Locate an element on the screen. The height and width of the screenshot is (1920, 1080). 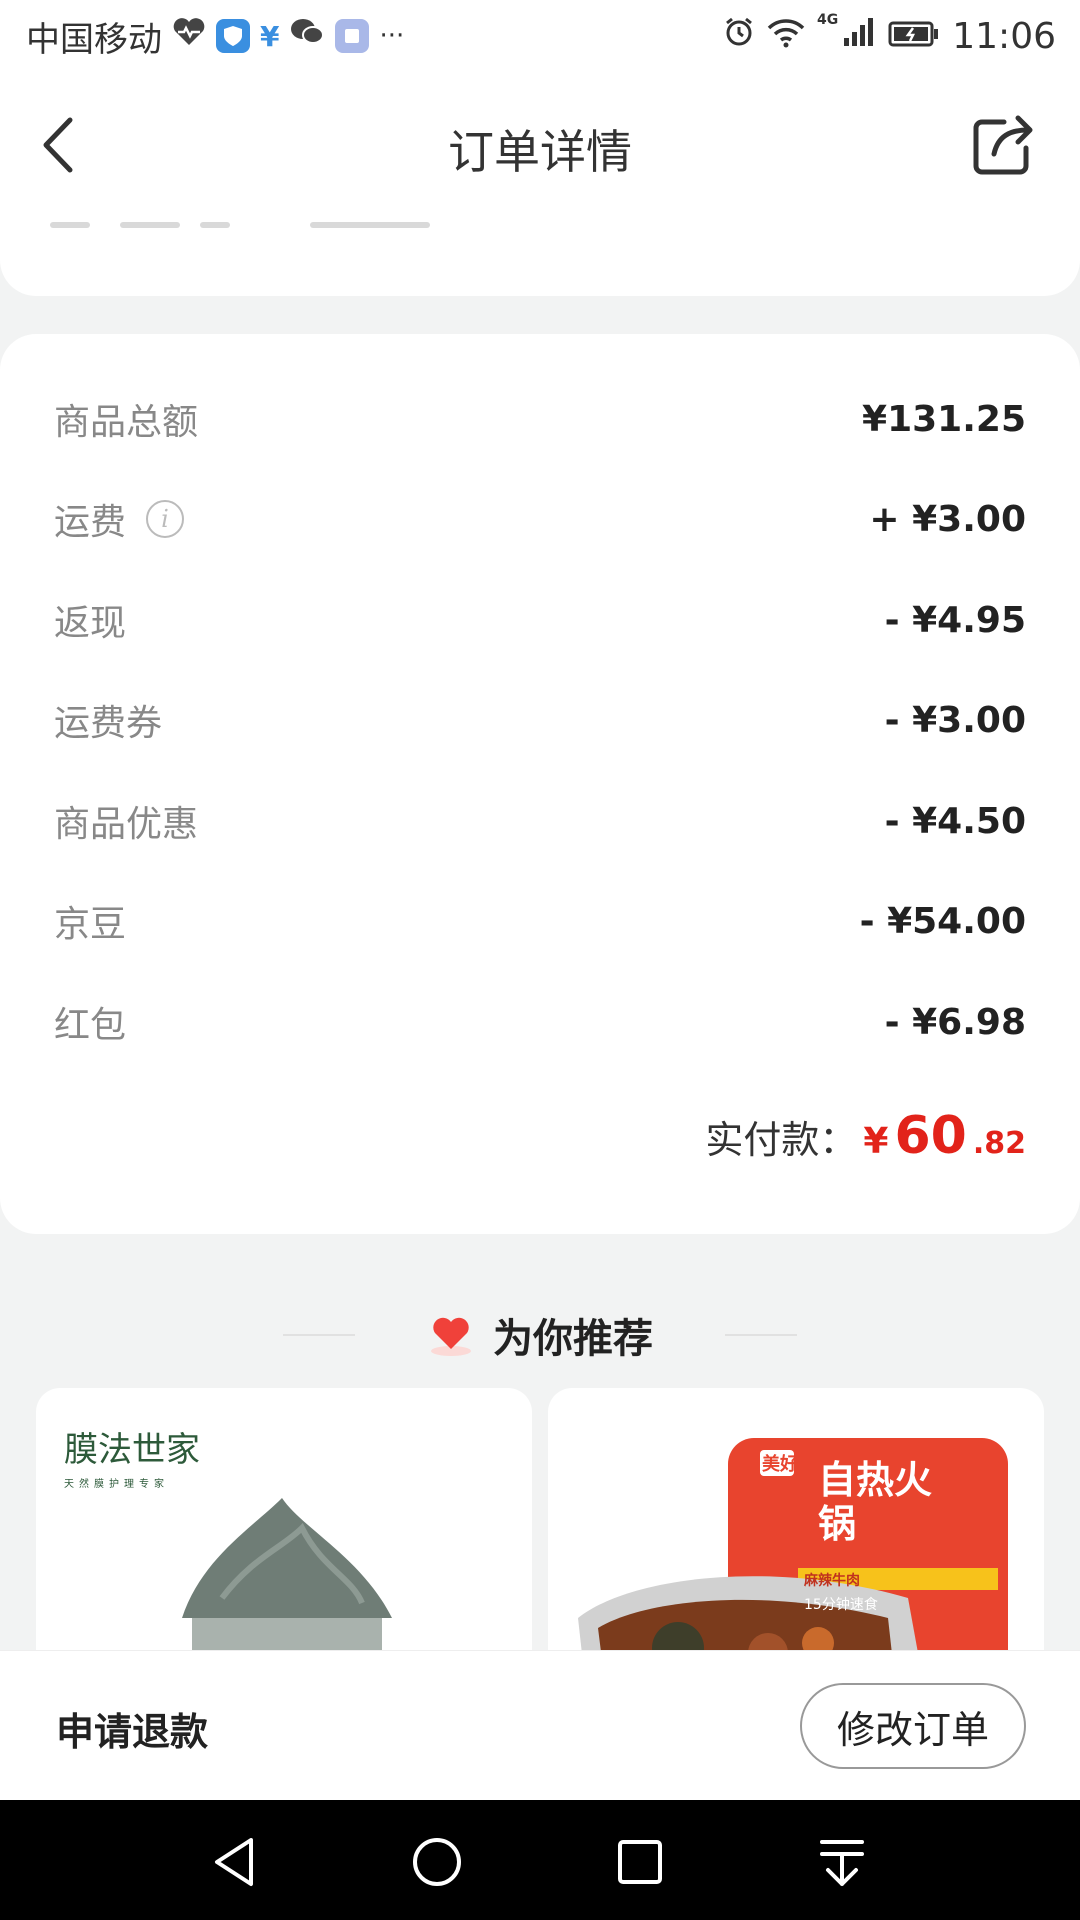
row-value: - ¥6.98 is located at coordinates (955, 1022).